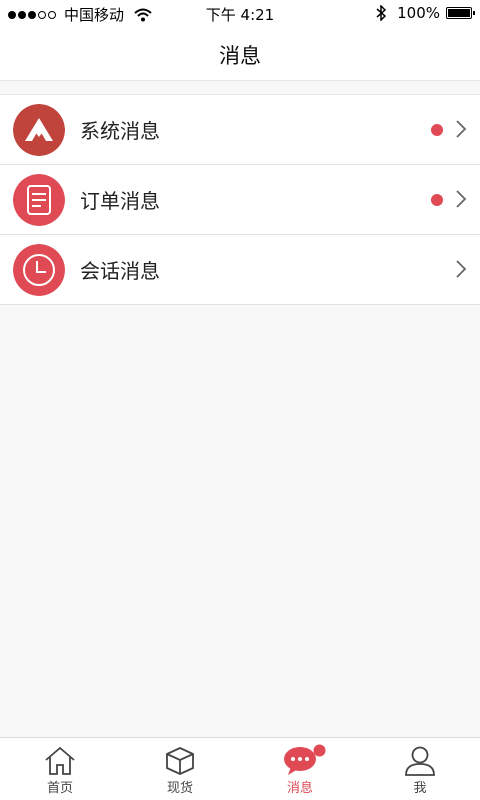 This screenshot has height=800, width=480. Describe the element at coordinates (120, 271) in the screenshot. I see `message-row-label: 会话消息` at that location.